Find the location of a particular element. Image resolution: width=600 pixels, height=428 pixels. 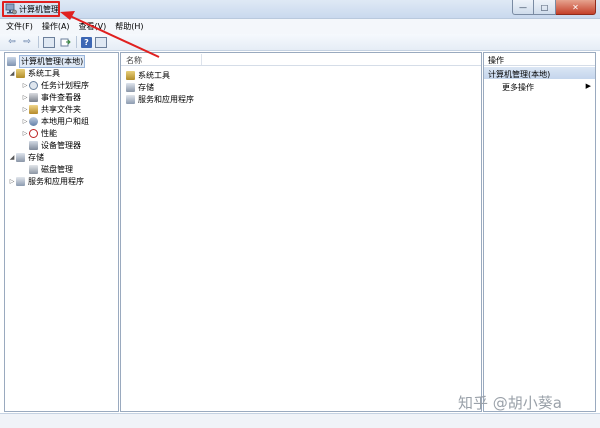

watermark: 知乎 @胡小葵a is located at coordinates (510, 403).